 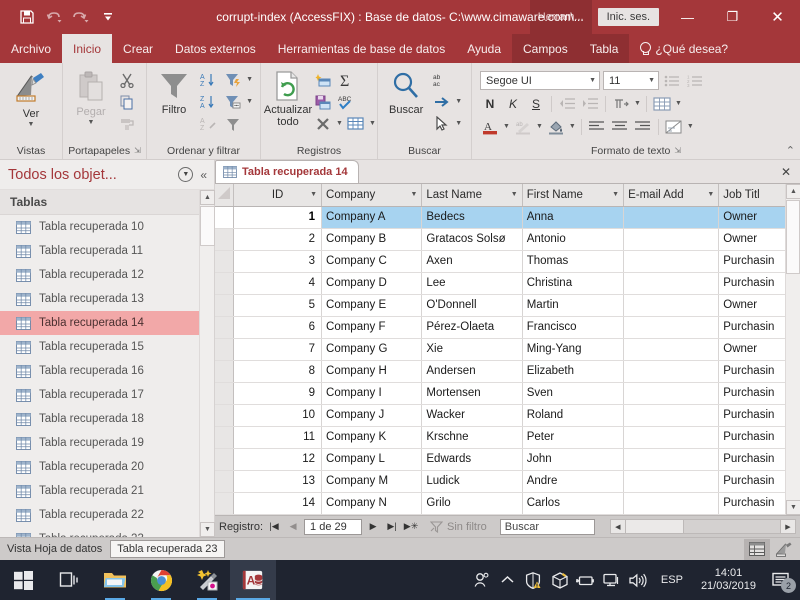 I want to click on decrease-indent-icon, so click(x=567, y=104).